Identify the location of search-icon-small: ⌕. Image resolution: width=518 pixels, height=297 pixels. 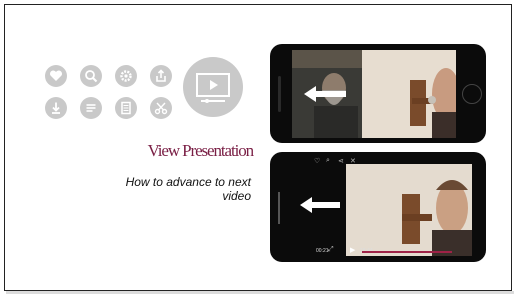
(328, 161).